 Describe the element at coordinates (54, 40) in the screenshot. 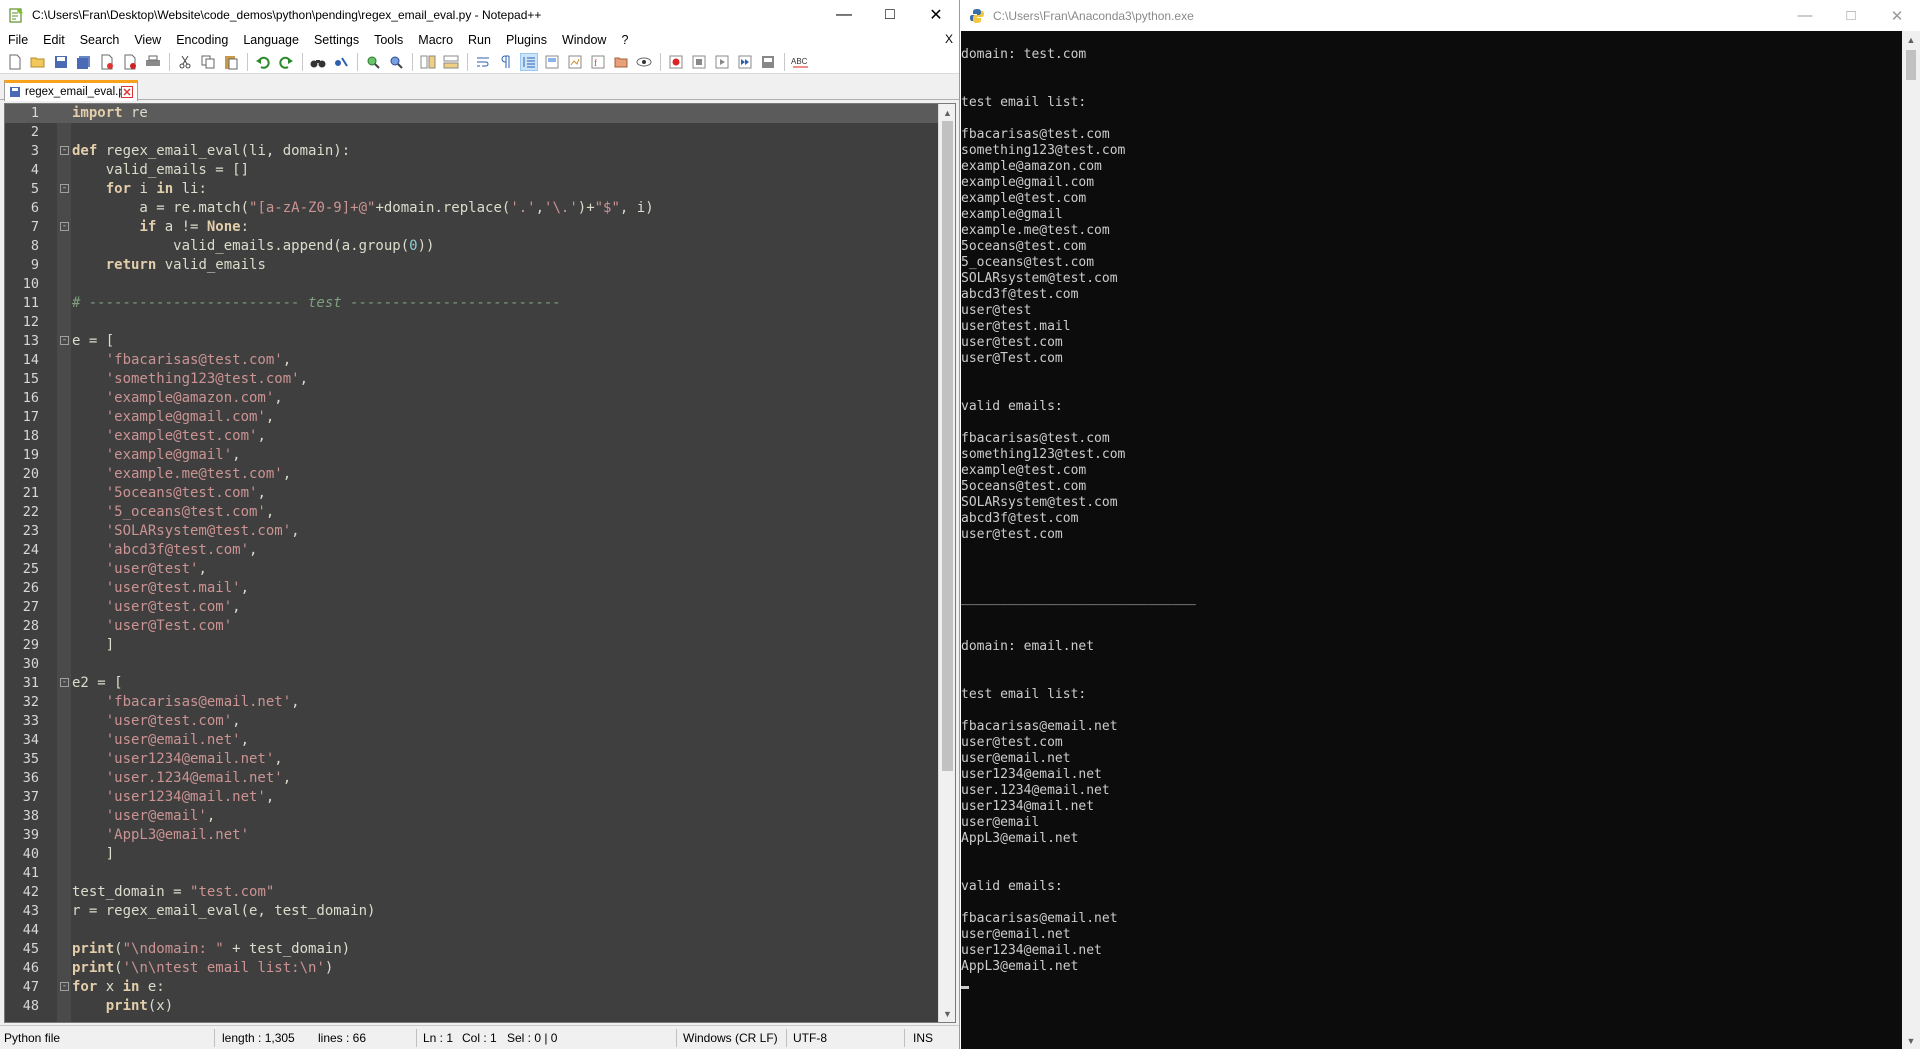

I see `menu-edit: Edit` at that location.